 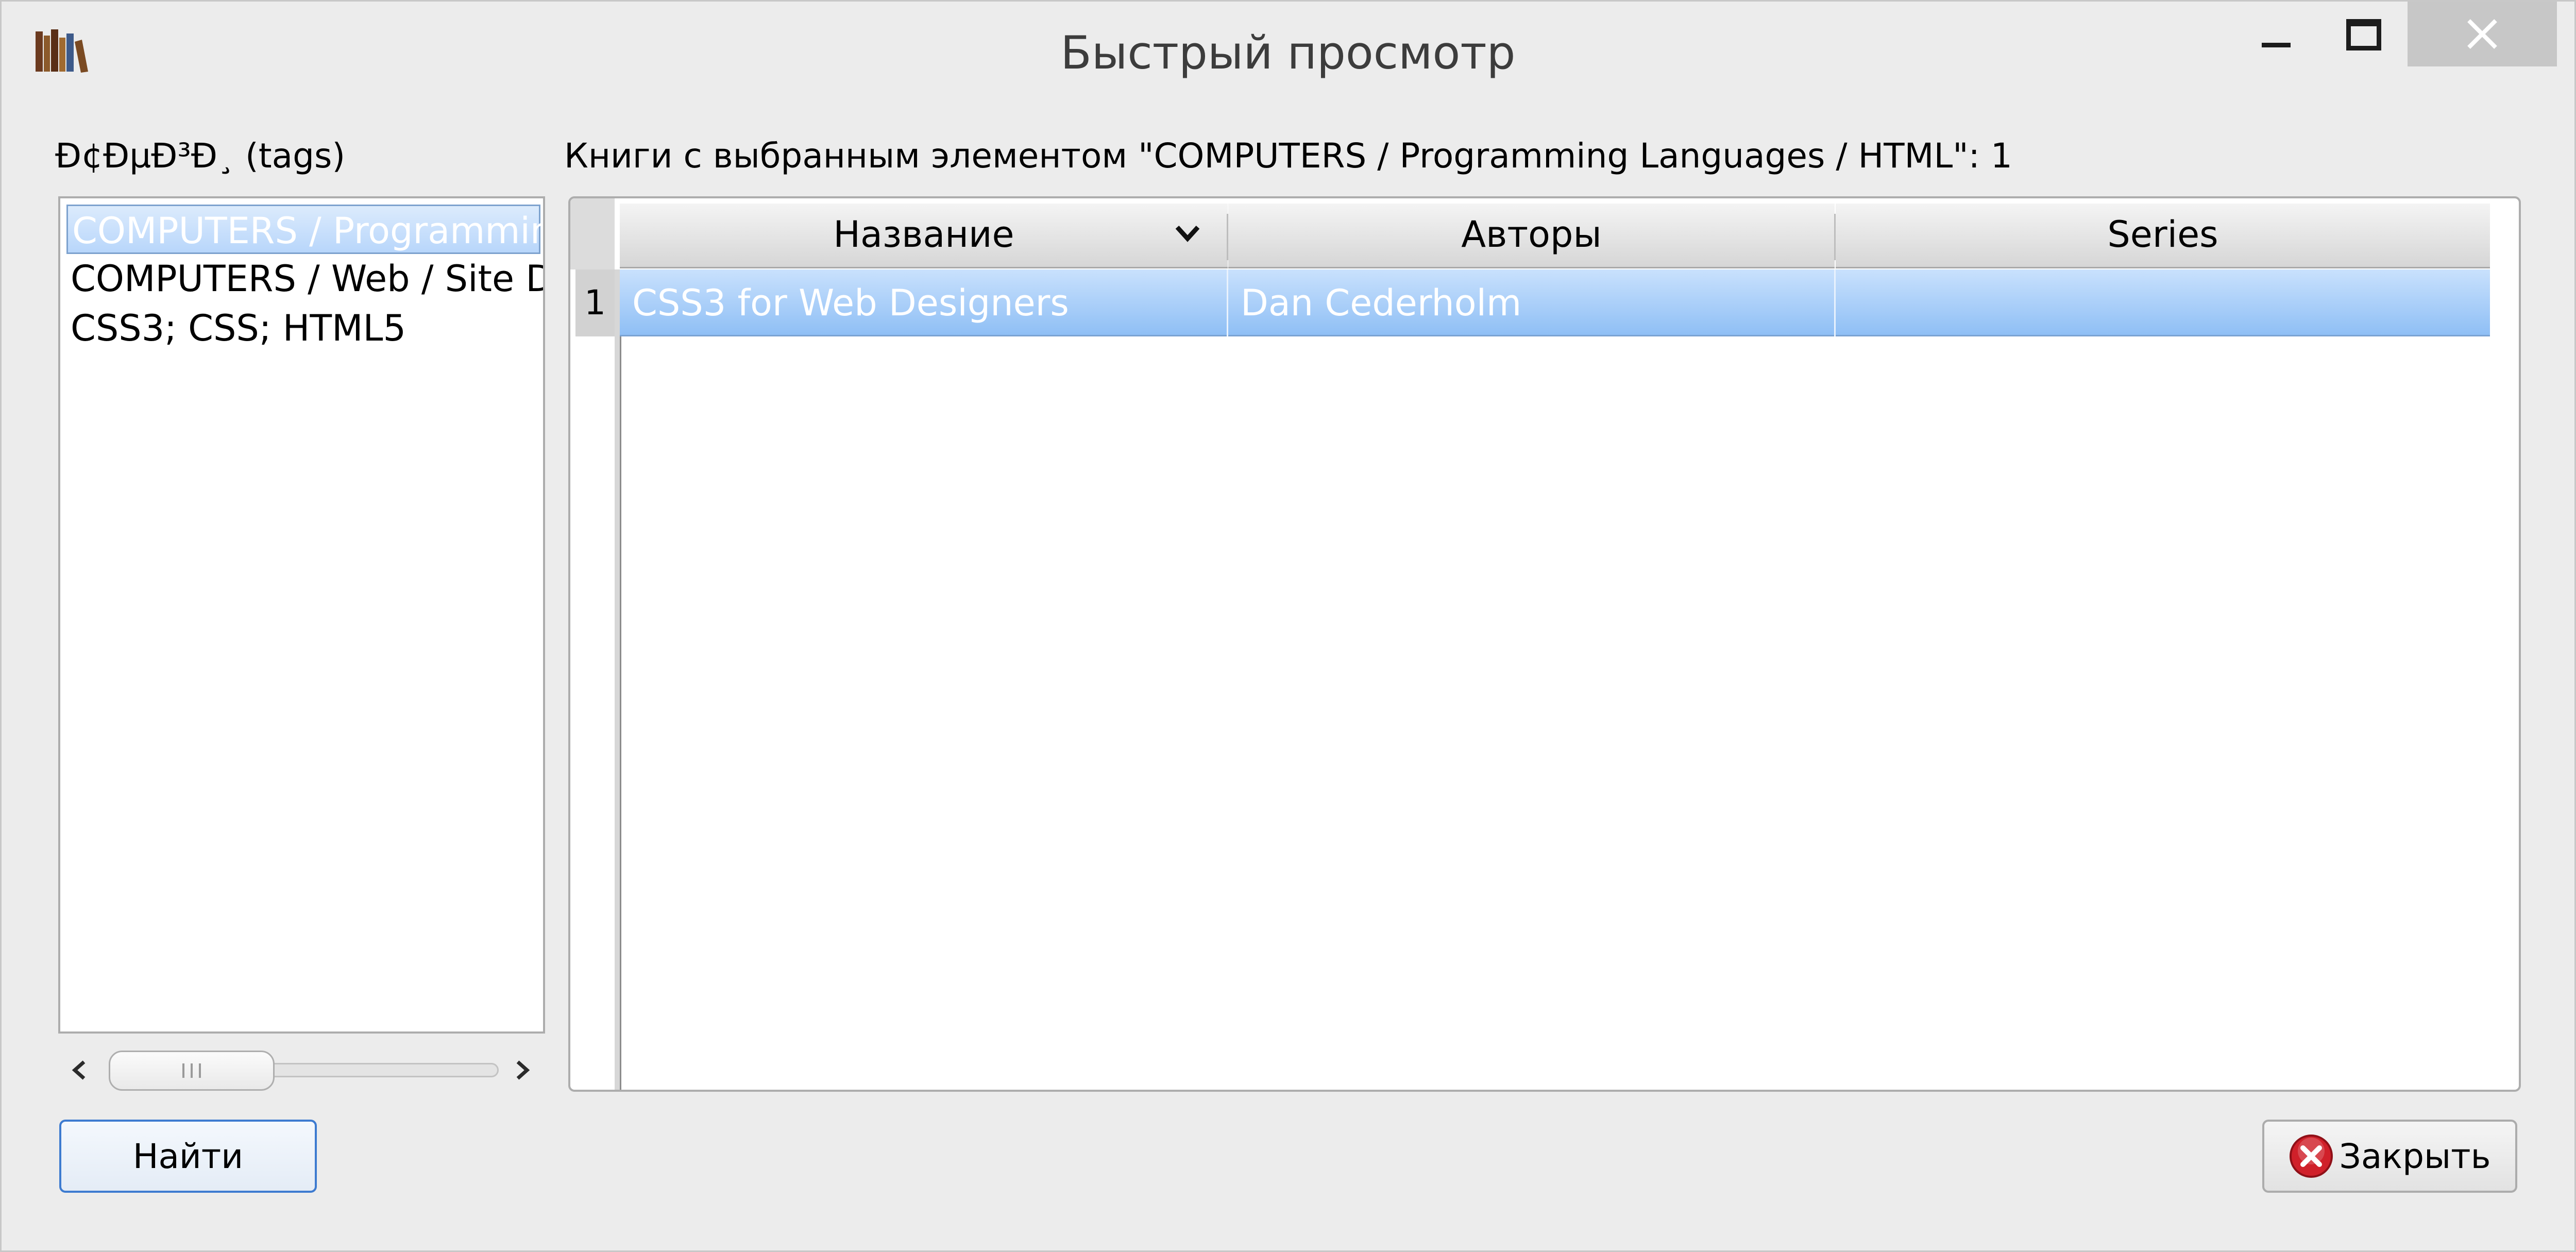 I want to click on horizontal-scrollbar, so click(x=301, y=1071).